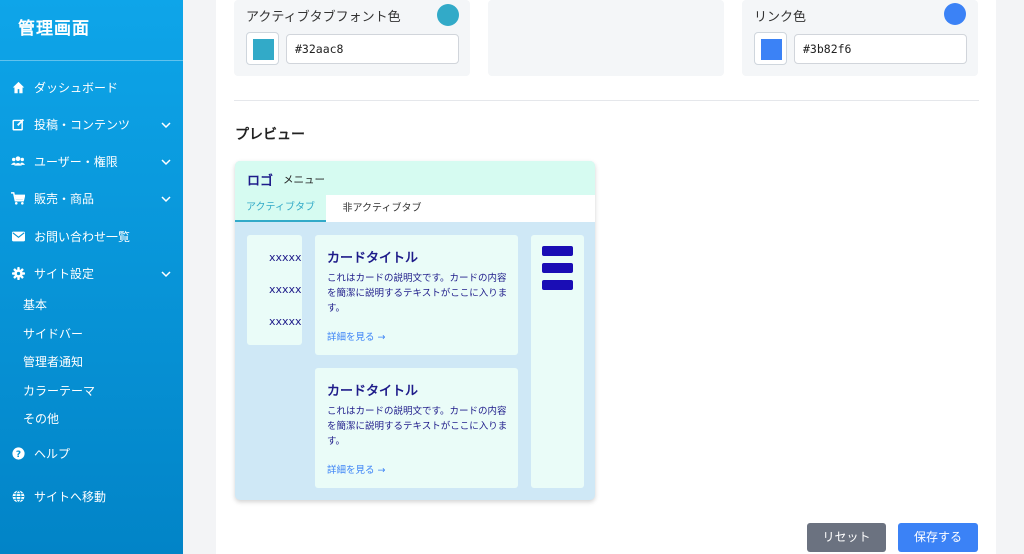 This screenshot has width=1024, height=554. Describe the element at coordinates (18, 161) in the screenshot. I see `users-icon` at that location.